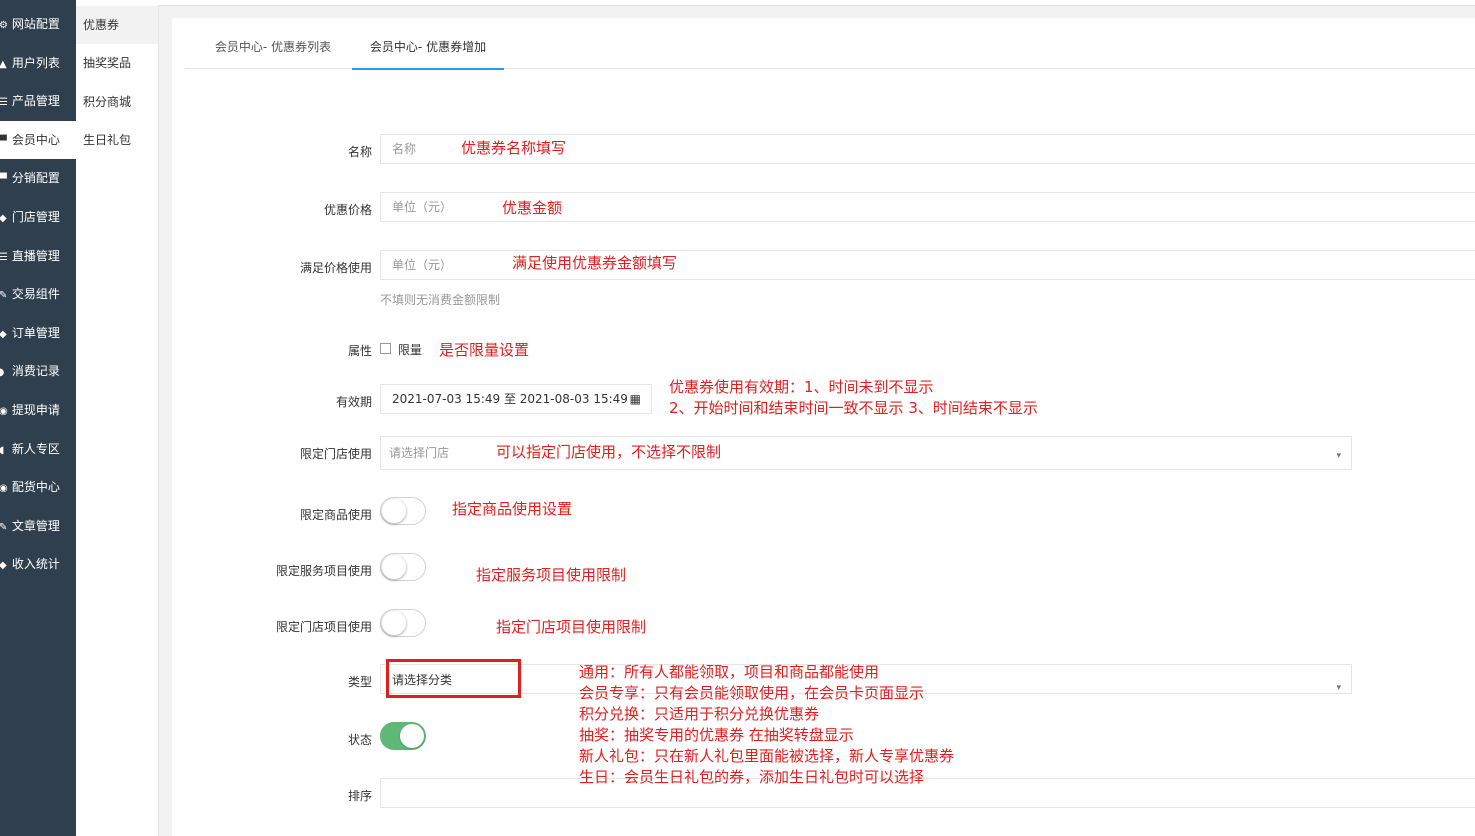 This screenshot has height=836, width=1475. I want to click on sidebar-item-label: 网站配置, so click(35, 24).